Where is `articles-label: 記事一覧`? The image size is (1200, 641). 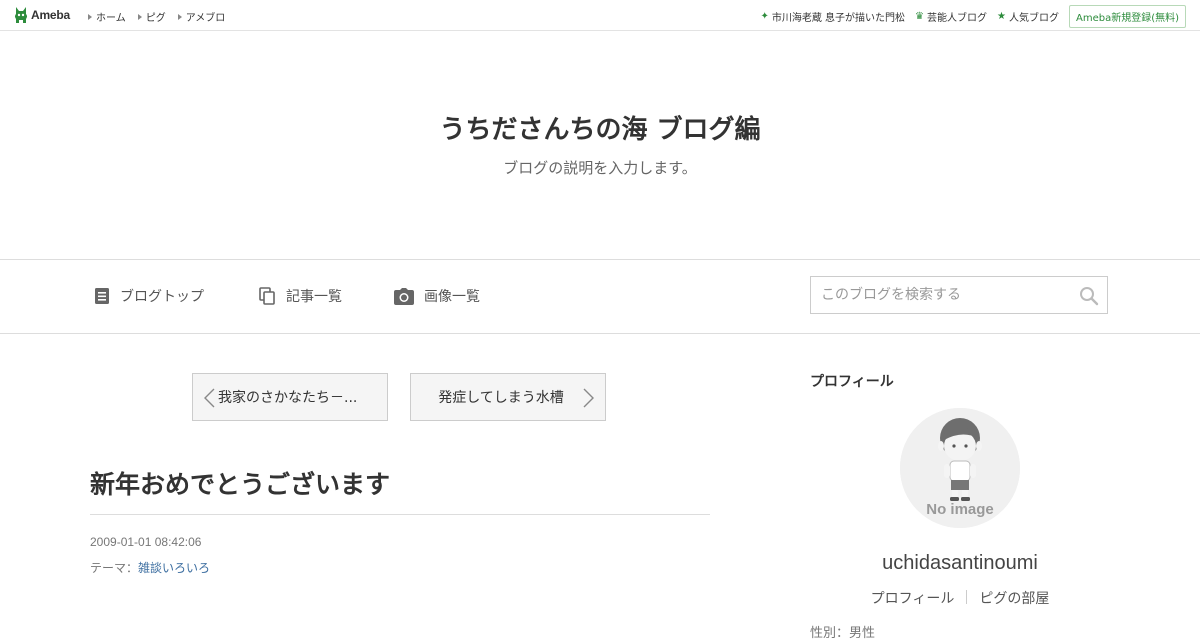 articles-label: 記事一覧 is located at coordinates (314, 297).